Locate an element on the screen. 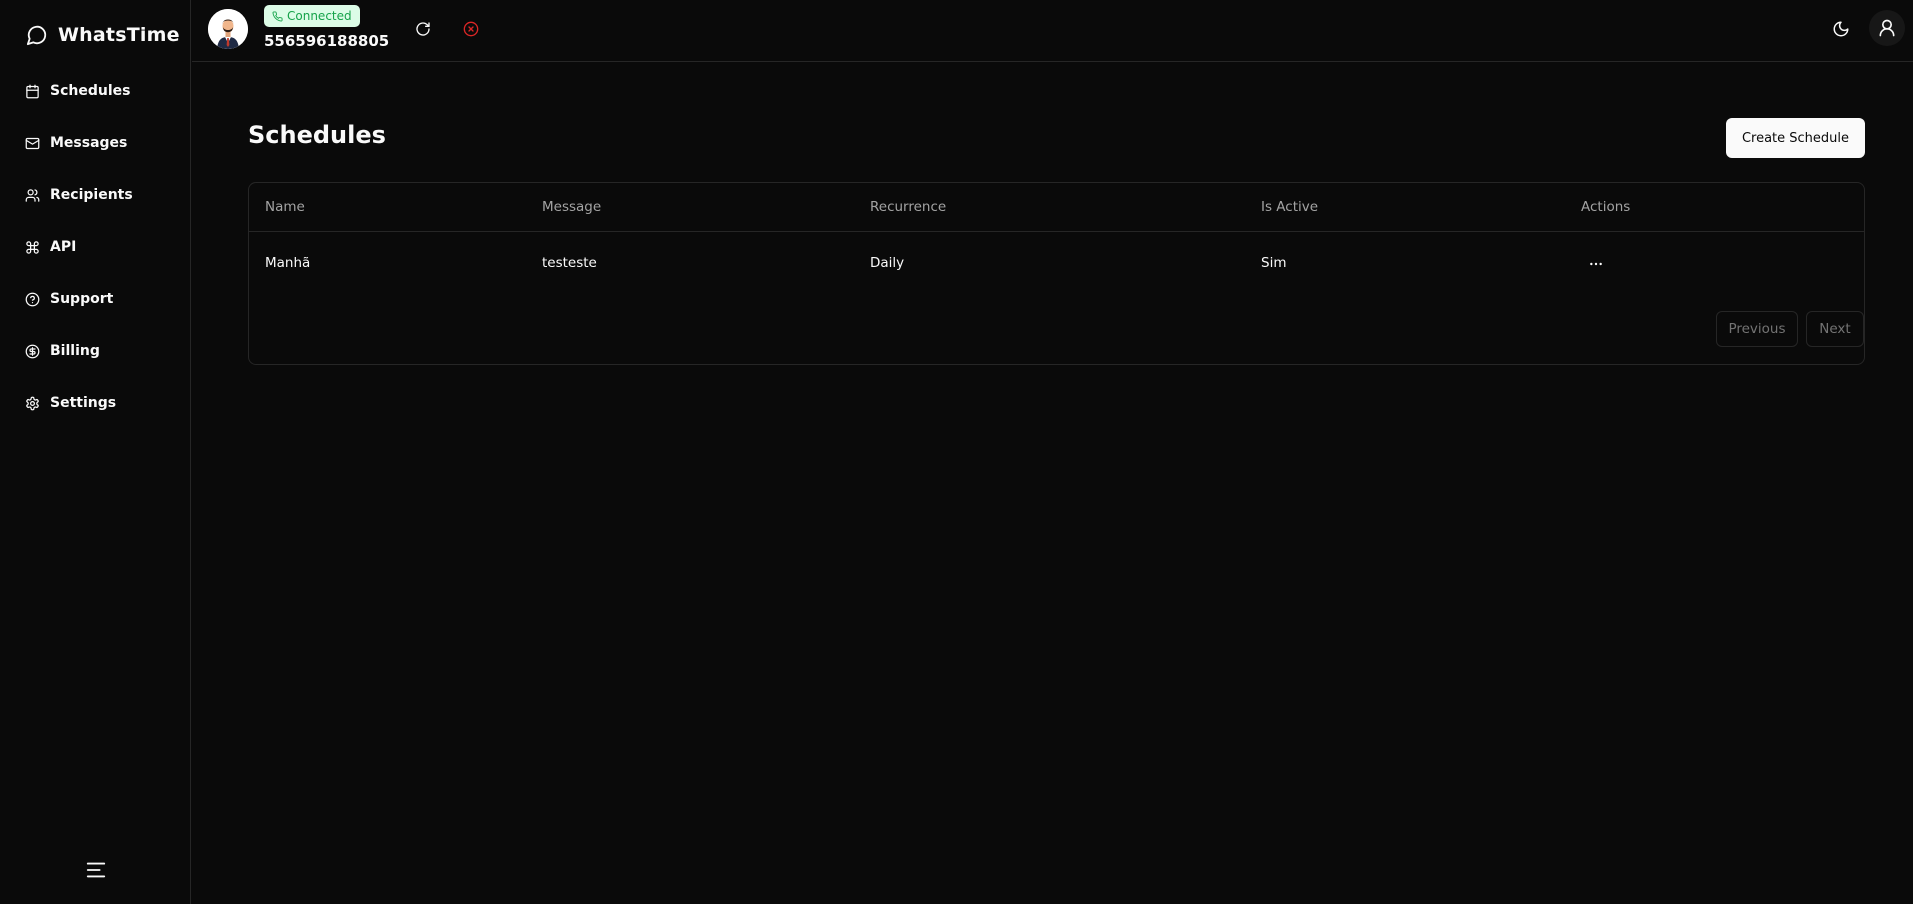 Image resolution: width=1913 pixels, height=904 pixels. sidebar-item-billing: Billing is located at coordinates (95, 351).